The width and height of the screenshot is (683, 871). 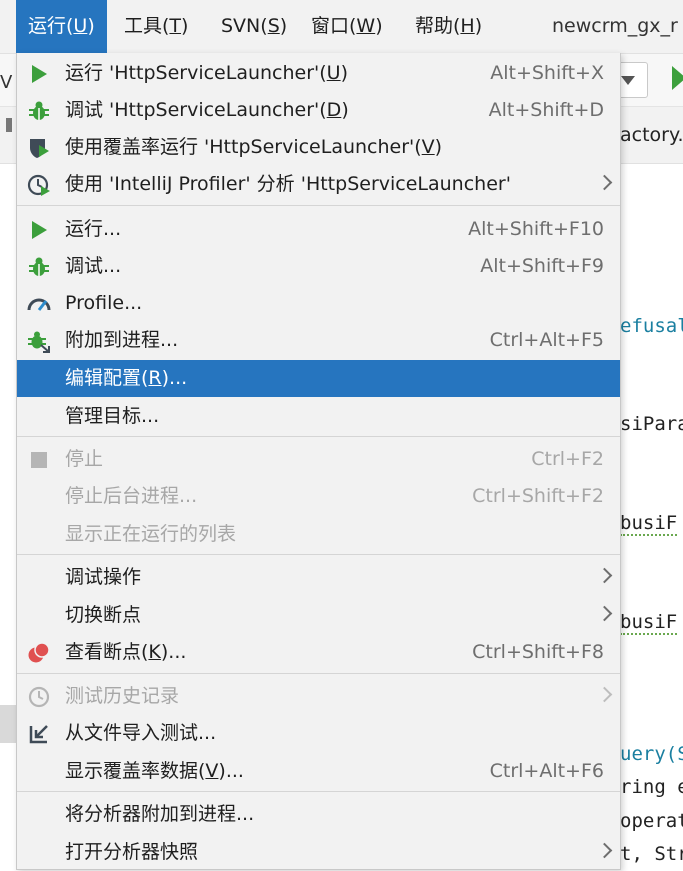 What do you see at coordinates (38, 734) in the screenshot?
I see `import-arrow-icon` at bounding box center [38, 734].